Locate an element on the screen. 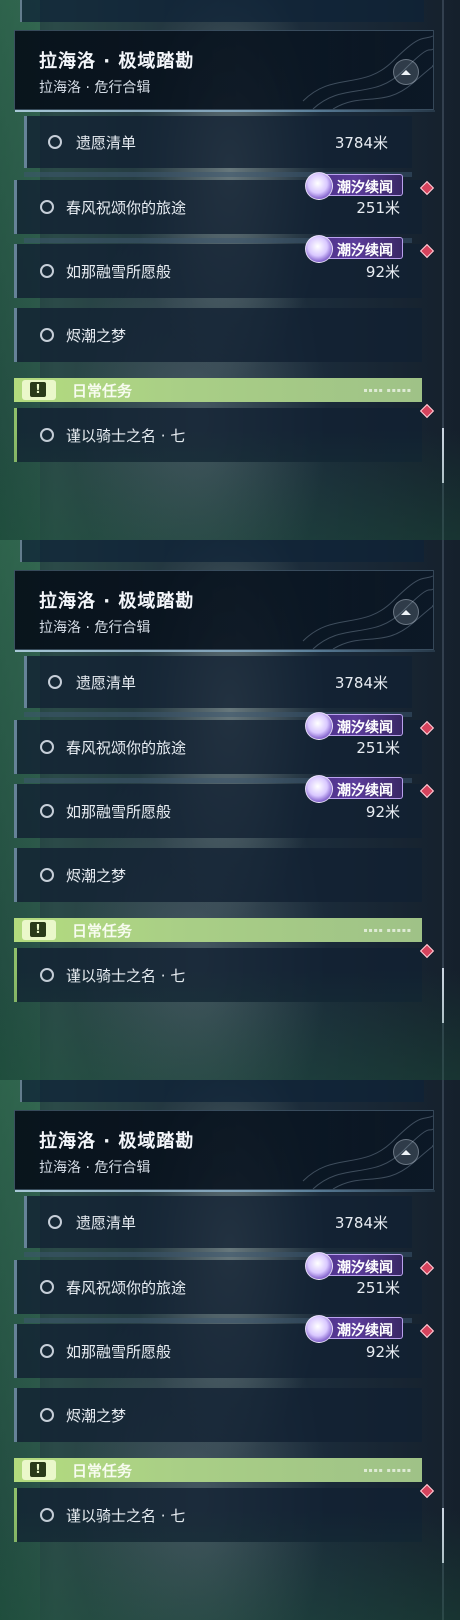 This screenshot has height=1620, width=460. chevron-up-icon is located at coordinates (406, 1152).